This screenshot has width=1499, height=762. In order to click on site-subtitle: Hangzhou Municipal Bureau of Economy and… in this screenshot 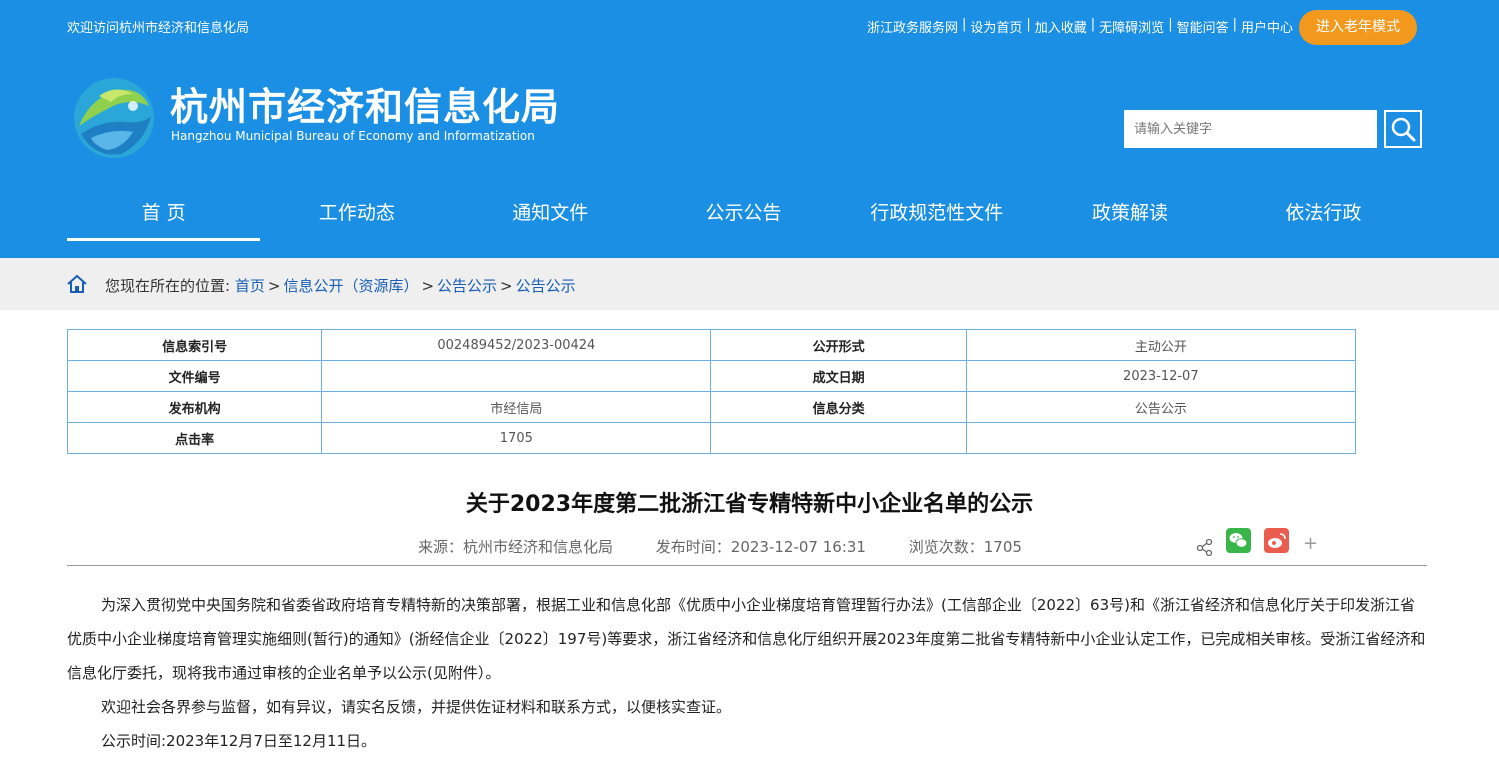, I will do `click(353, 136)`.